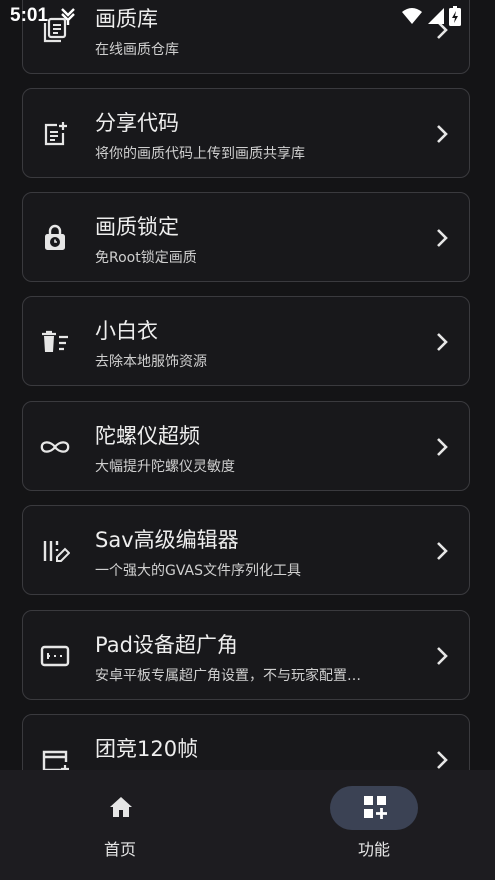 This screenshot has height=880, width=495. What do you see at coordinates (119, 849) in the screenshot?
I see `nav-label-home: 首页` at bounding box center [119, 849].